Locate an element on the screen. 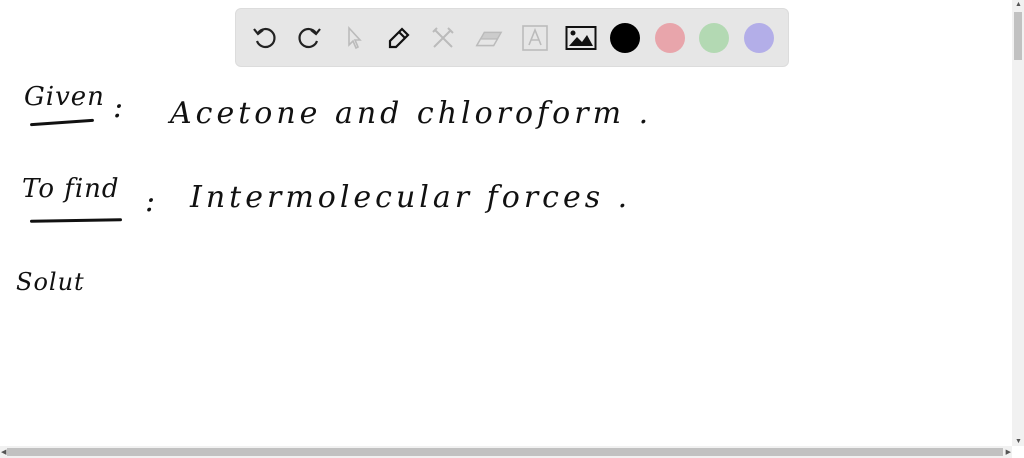  redo-icon is located at coordinates (309, 38).